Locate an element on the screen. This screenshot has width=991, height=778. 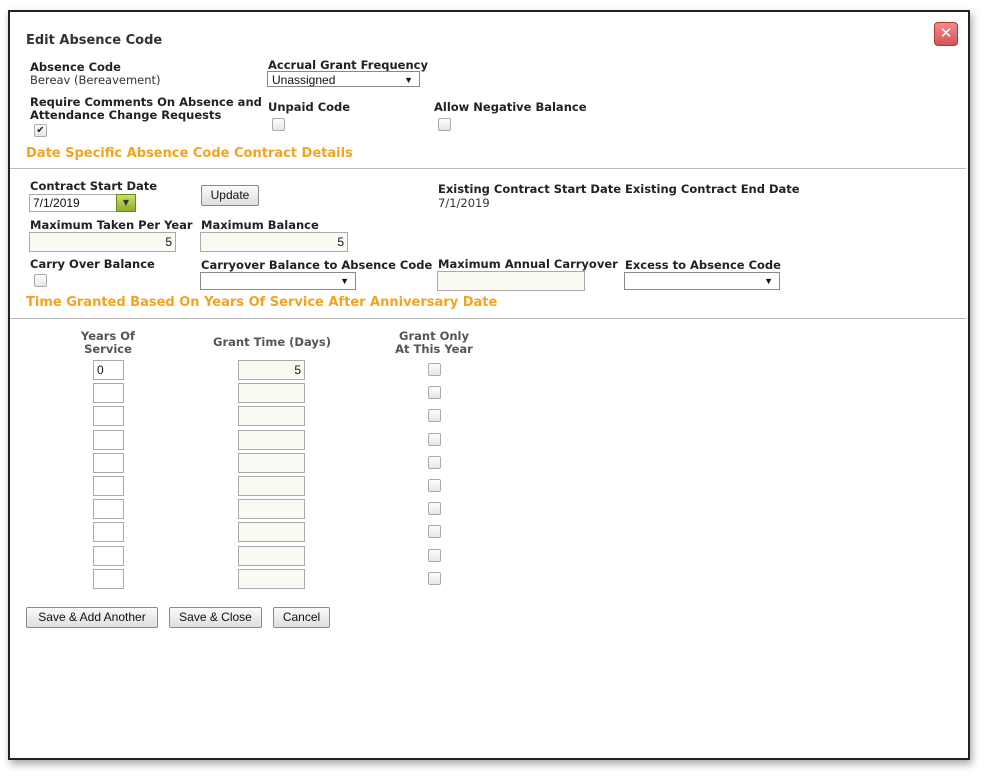
max-taken-per-year-input: 5 is located at coordinates (102, 242).